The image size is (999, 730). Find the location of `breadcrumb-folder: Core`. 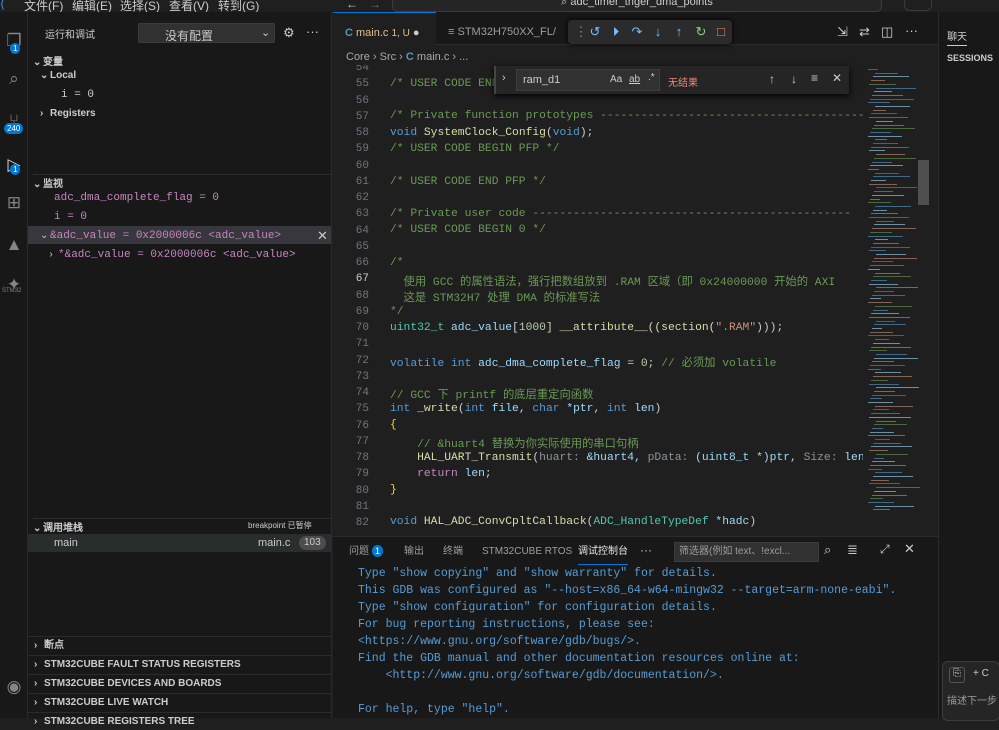

breadcrumb-folder: Core is located at coordinates (358, 57).